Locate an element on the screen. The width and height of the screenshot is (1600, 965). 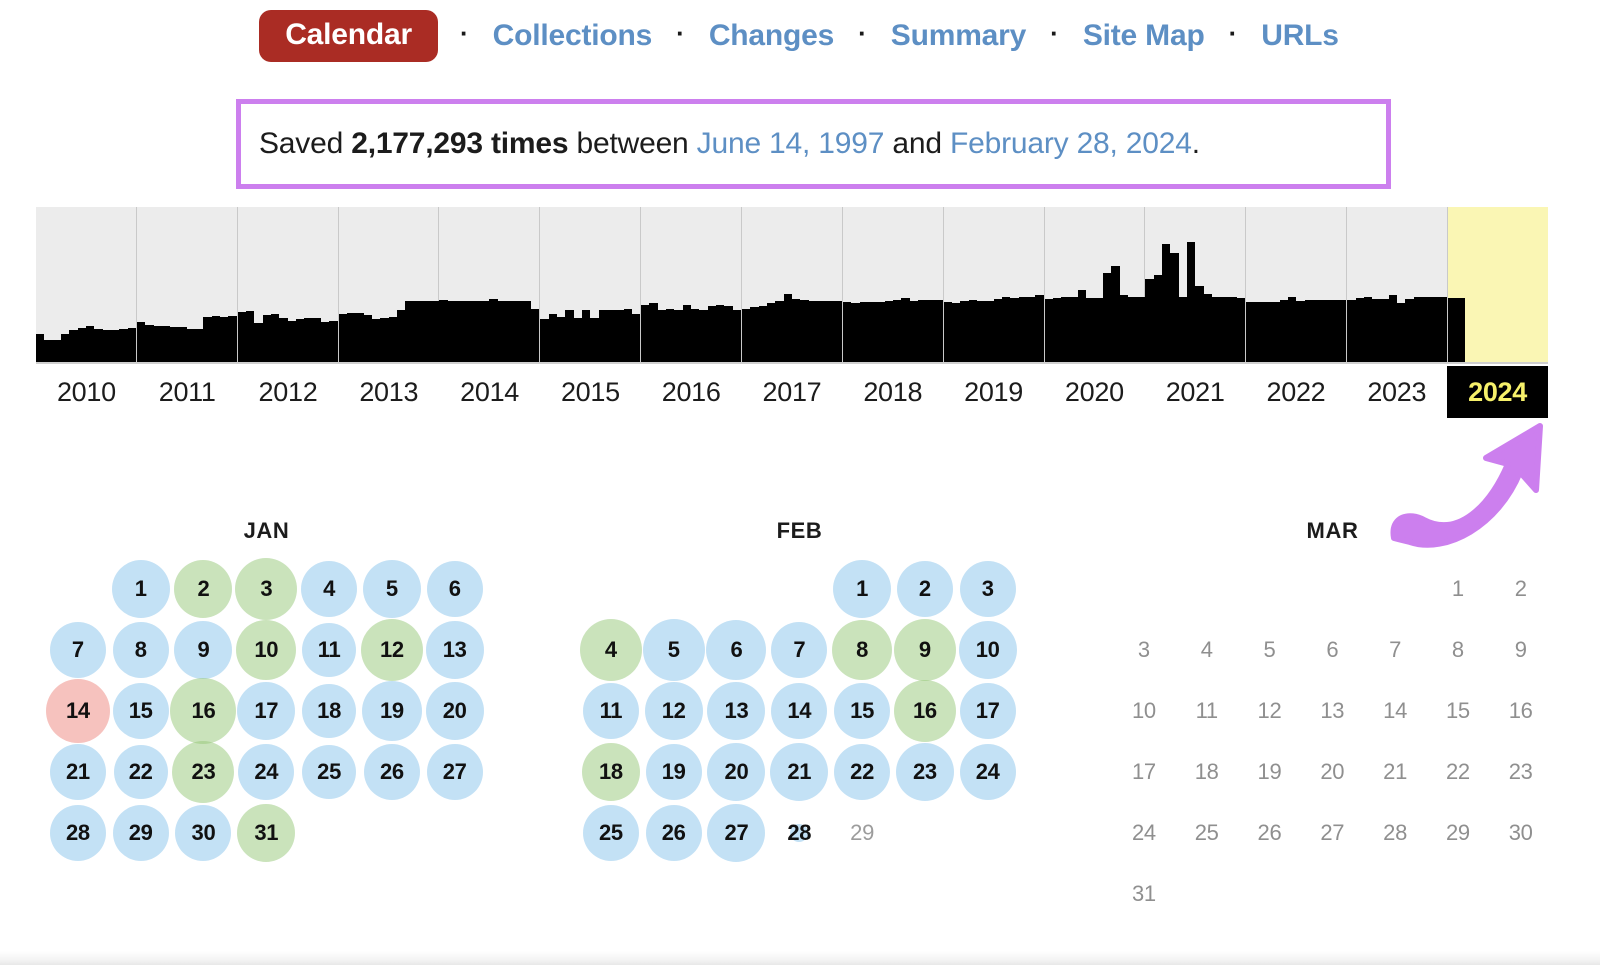
calendar-day-number: 2 is located at coordinates (925, 589).